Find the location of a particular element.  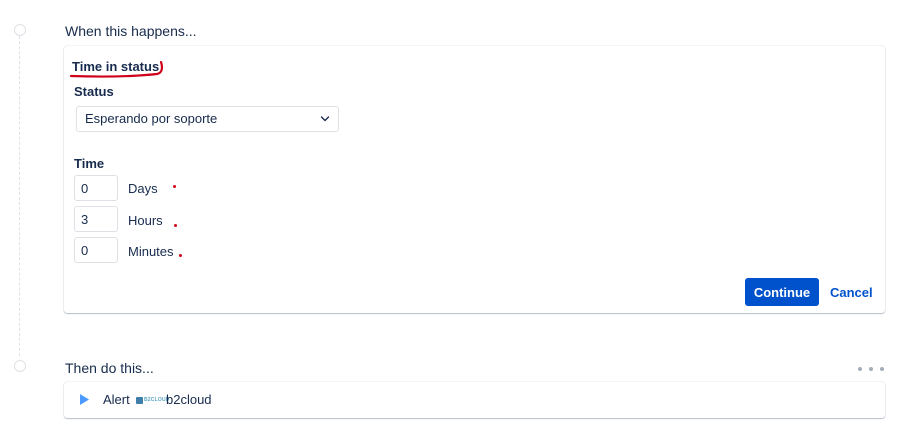

cancel-button: Cancel is located at coordinates (851, 292).